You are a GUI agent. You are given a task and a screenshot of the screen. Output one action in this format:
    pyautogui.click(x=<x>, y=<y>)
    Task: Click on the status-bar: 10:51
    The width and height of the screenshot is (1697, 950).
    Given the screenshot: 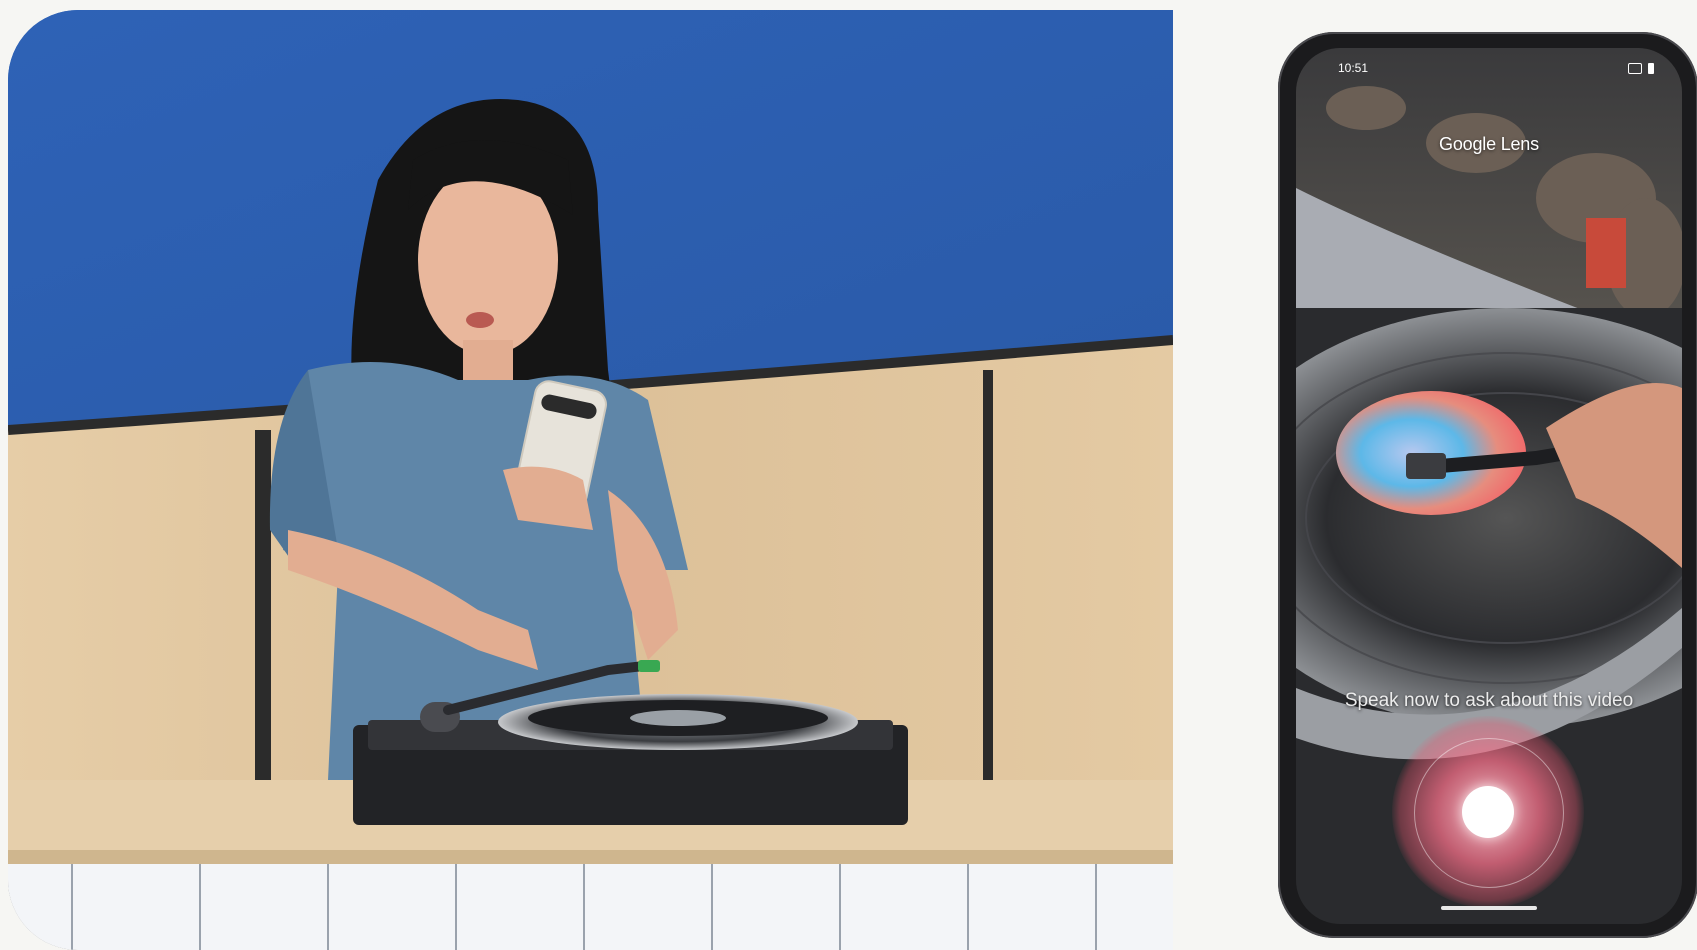 What is the action you would take?
    pyautogui.click(x=1489, y=68)
    